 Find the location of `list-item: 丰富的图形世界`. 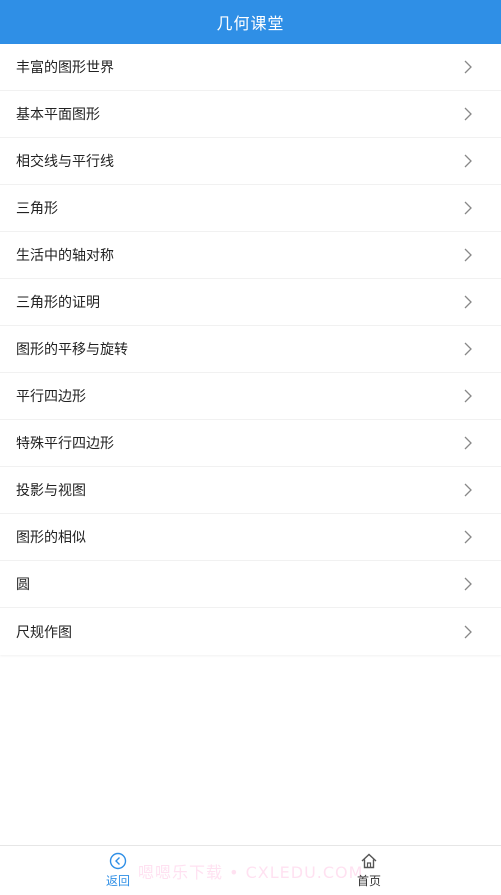

list-item: 丰富的图形世界 is located at coordinates (250, 67).